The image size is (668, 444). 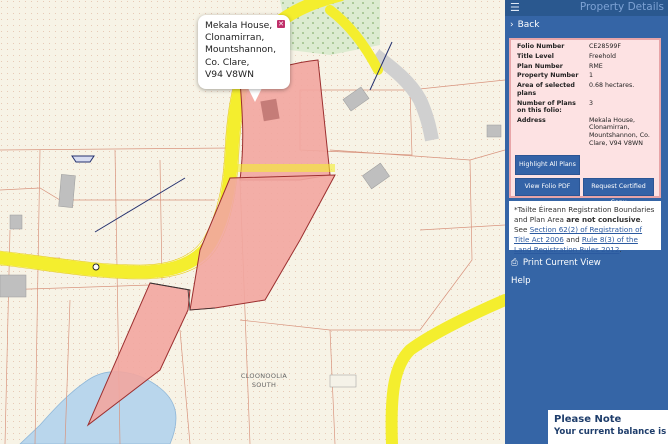 What do you see at coordinates (512, 25) in the screenshot?
I see `chevron-right-icon: ›` at bounding box center [512, 25].